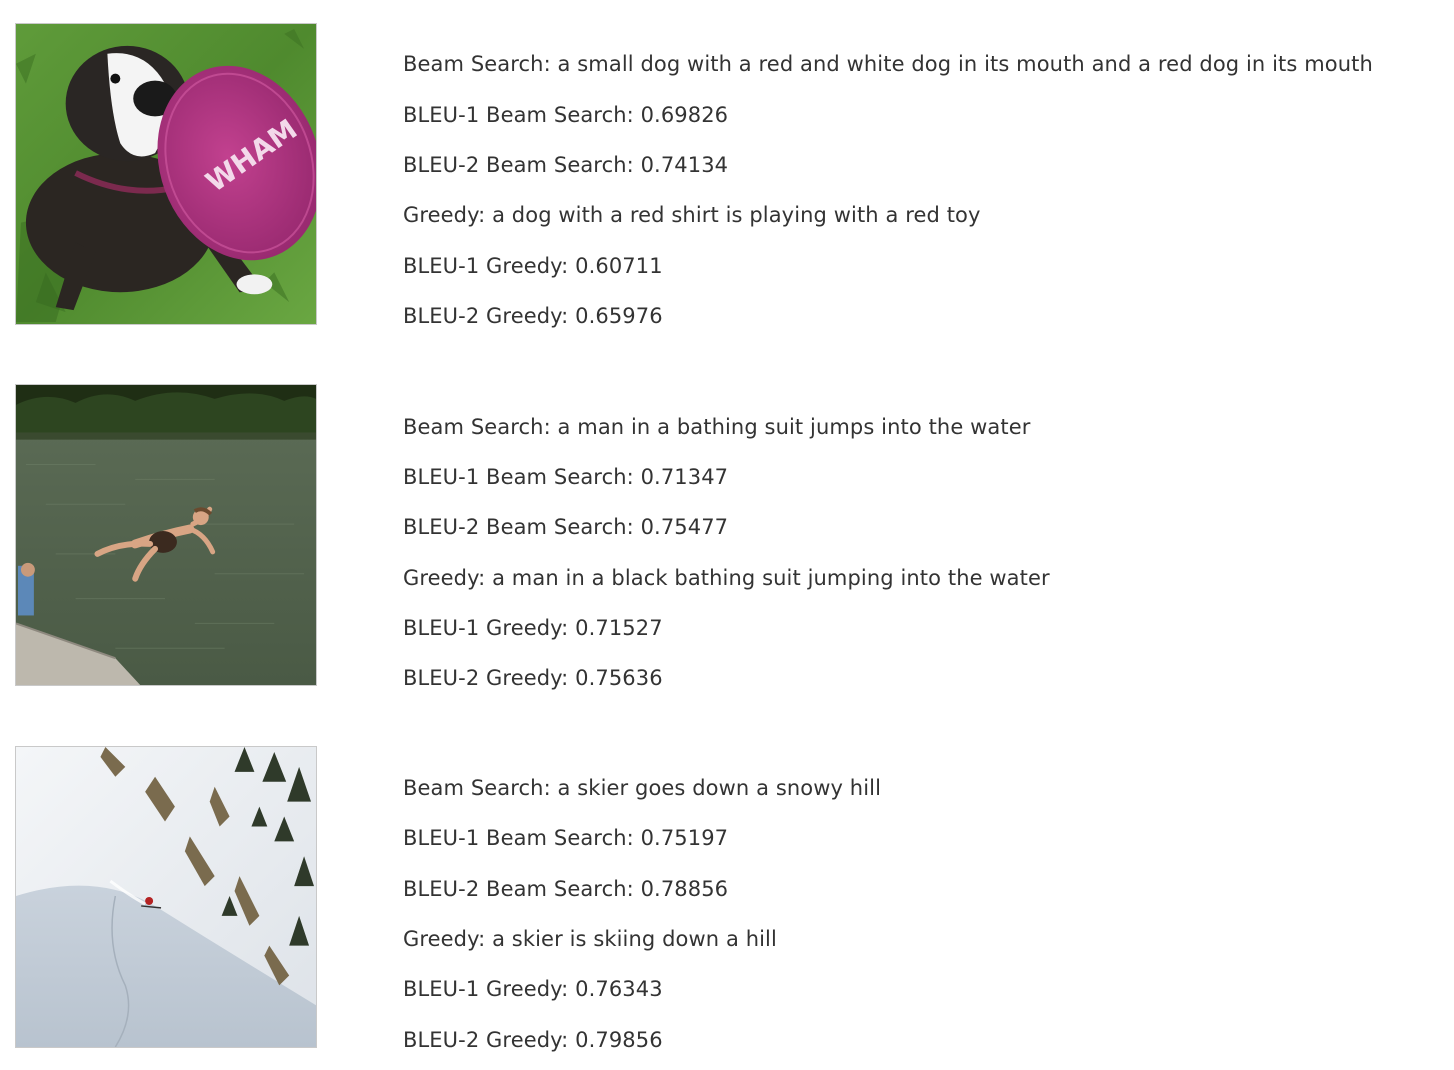 Image resolution: width=1454 pixels, height=1070 pixels. What do you see at coordinates (533, 316) in the screenshot?
I see `bleu2-greedy-score: BLEU-2 Greedy: 0.65976` at bounding box center [533, 316].